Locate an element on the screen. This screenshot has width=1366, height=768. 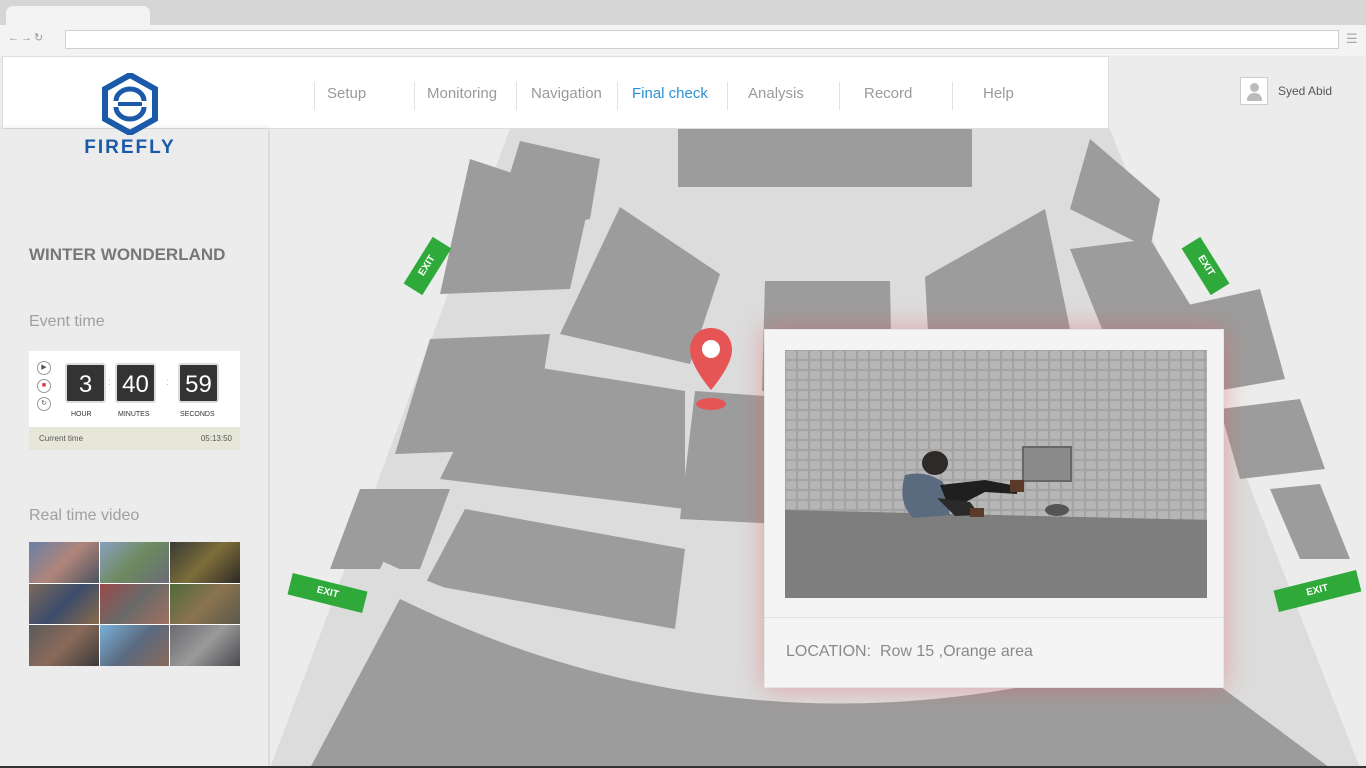
nav-label: Help is located at coordinates (998, 93).